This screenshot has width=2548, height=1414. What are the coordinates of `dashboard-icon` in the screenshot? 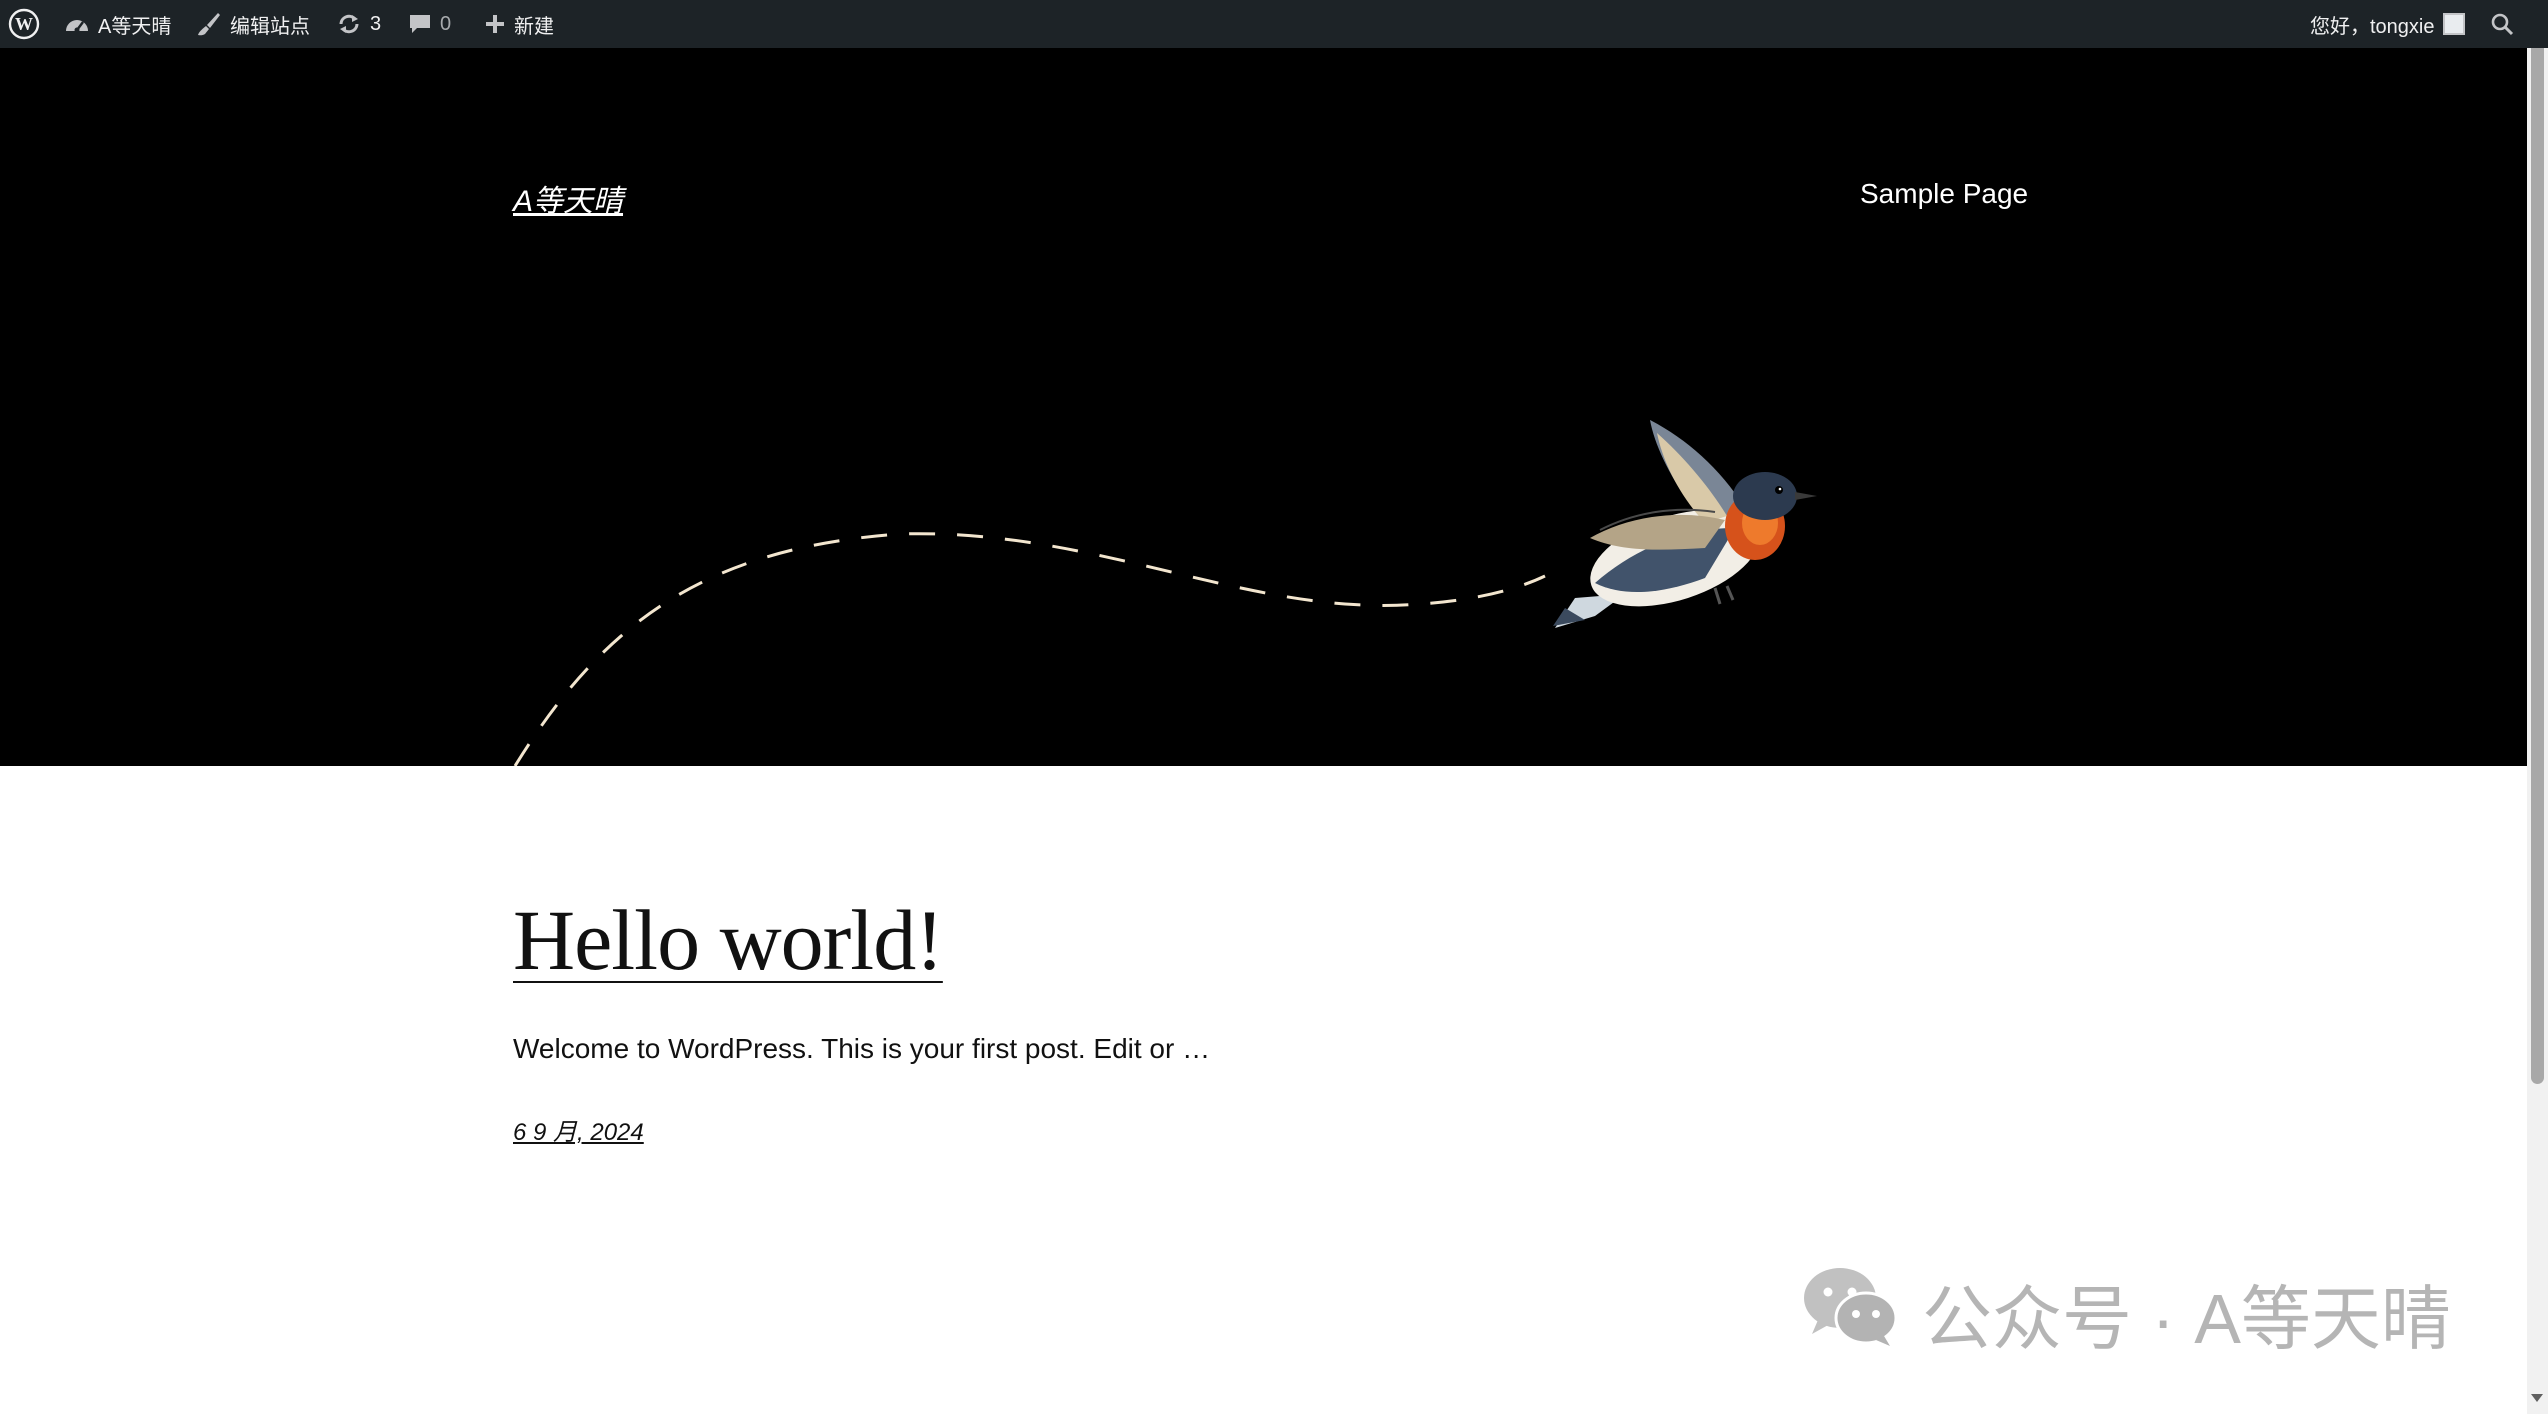 It's located at (77, 24).